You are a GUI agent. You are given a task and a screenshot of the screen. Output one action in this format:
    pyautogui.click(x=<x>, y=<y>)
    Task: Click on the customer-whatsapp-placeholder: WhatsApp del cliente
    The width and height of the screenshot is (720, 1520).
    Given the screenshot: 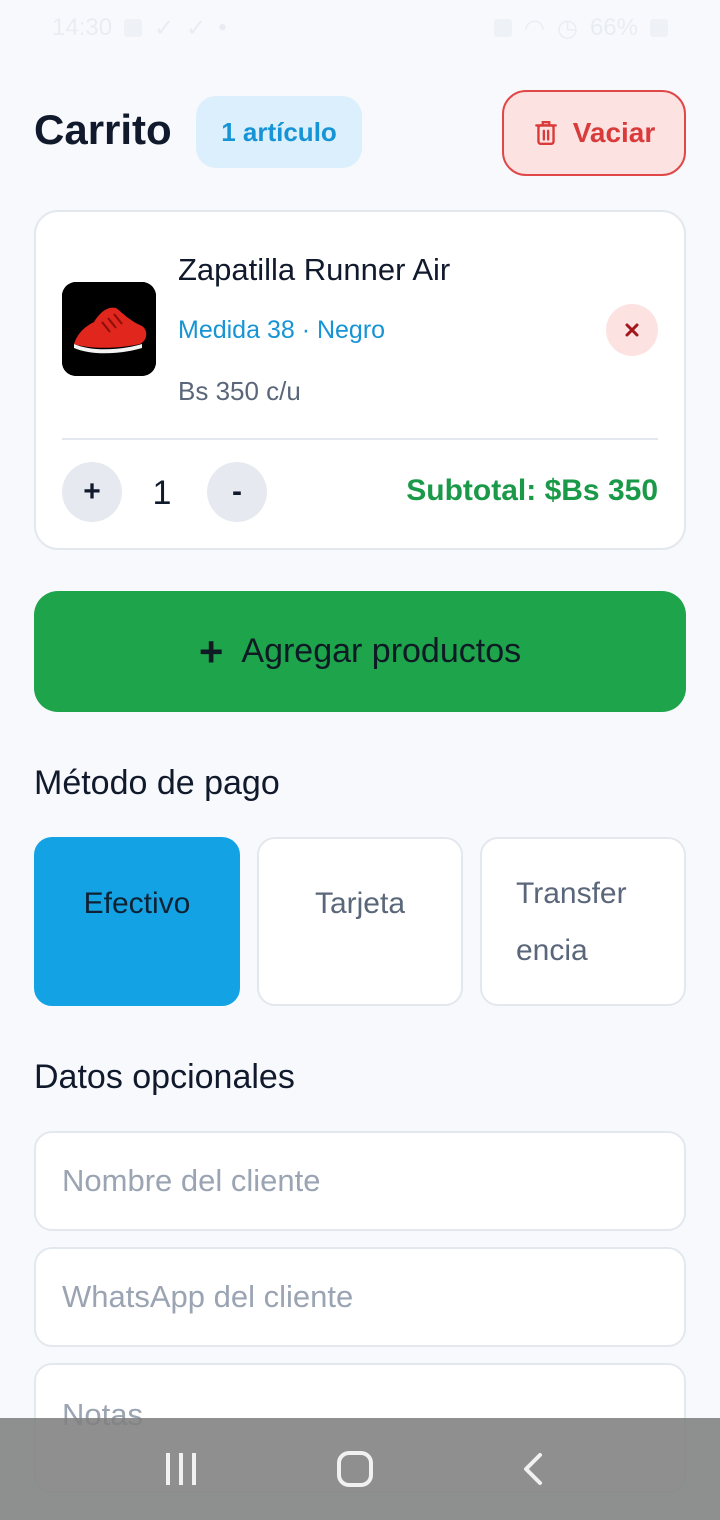 What is the action you would take?
    pyautogui.click(x=208, y=1296)
    